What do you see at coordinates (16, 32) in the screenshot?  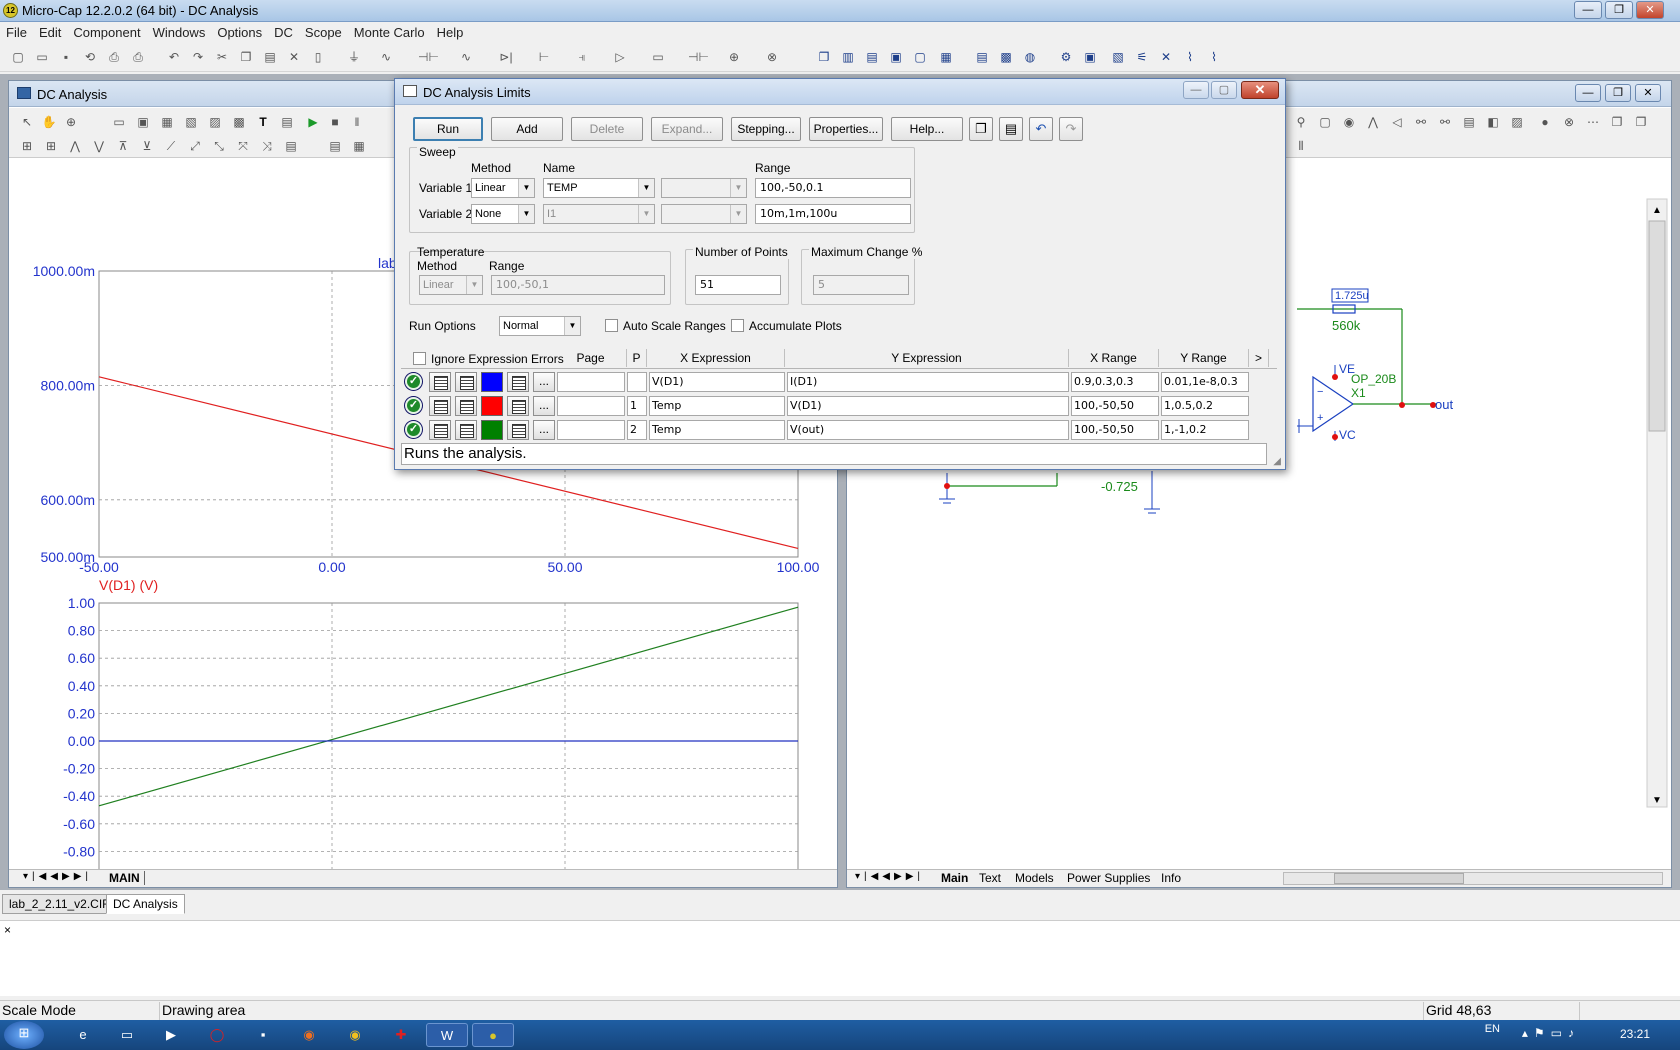 I see `menu-file: File` at bounding box center [16, 32].